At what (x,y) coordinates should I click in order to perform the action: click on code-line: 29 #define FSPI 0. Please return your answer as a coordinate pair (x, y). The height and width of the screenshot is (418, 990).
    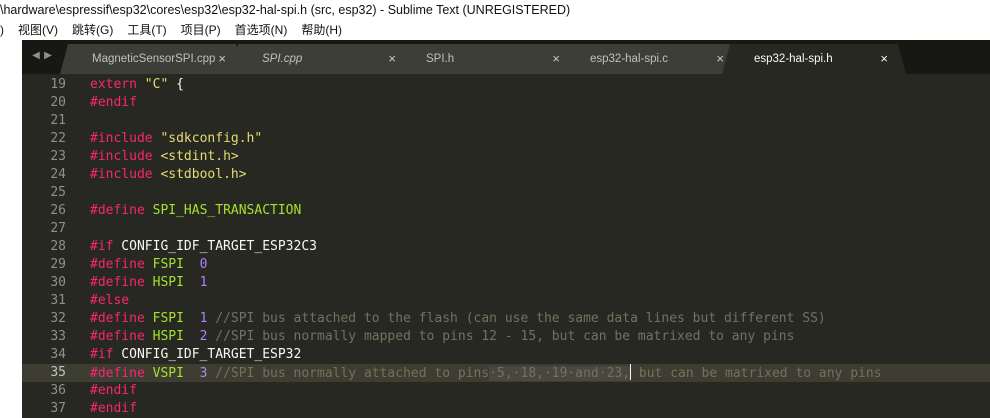
    Looking at the image, I should click on (506, 265).